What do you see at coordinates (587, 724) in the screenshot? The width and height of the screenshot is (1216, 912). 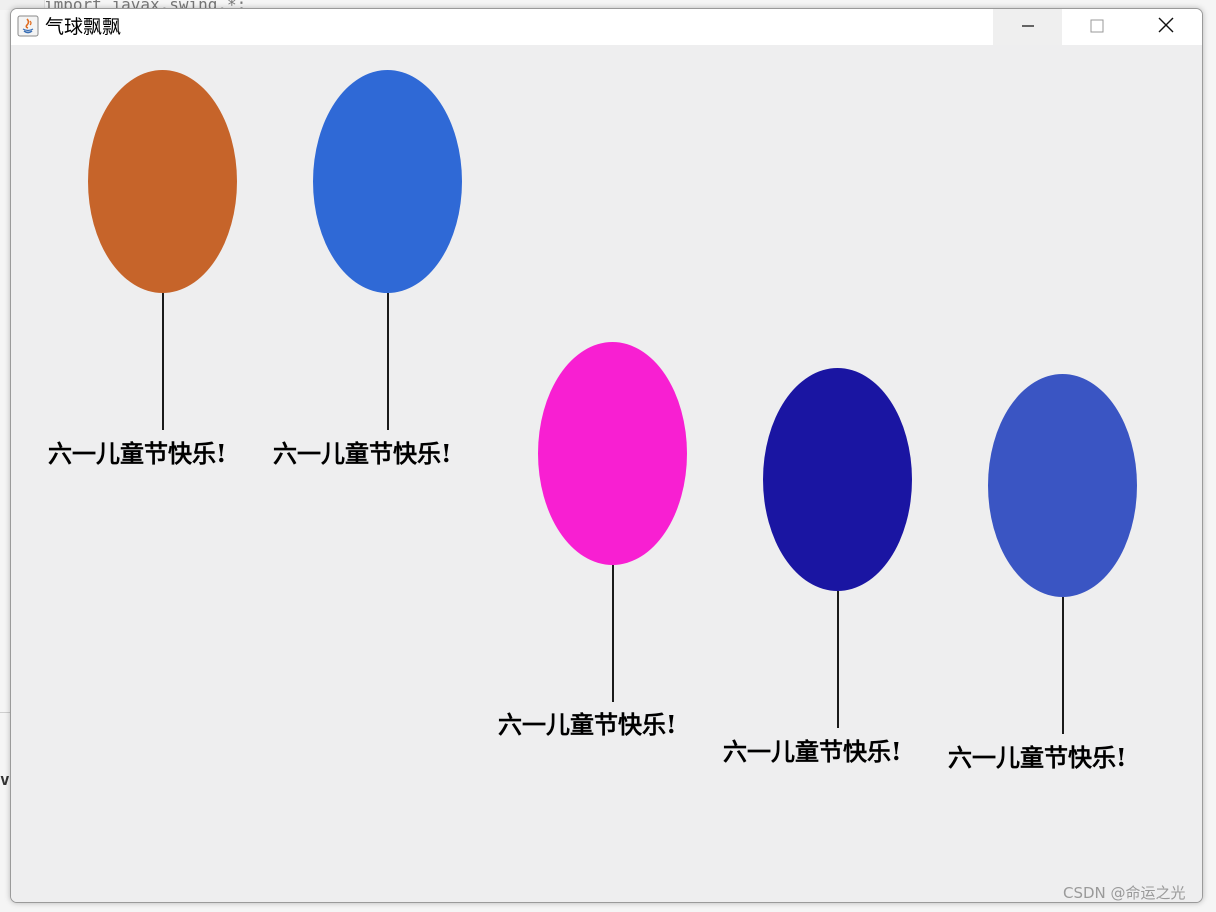 I see `balloon-3-greeting: 六一儿童节快乐!` at bounding box center [587, 724].